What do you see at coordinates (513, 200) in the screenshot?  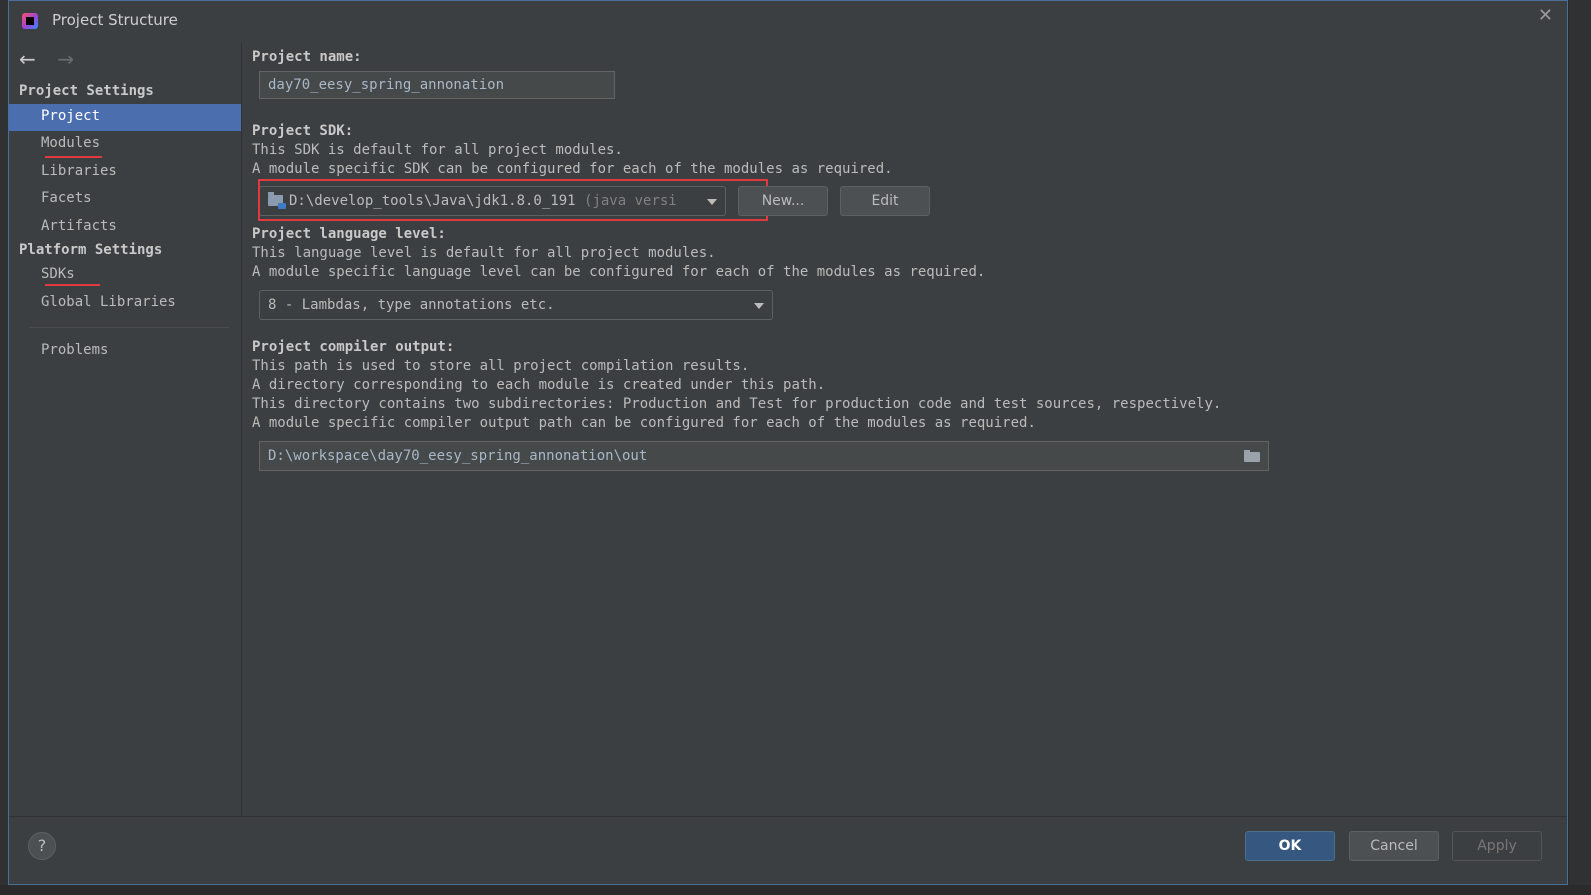 I see `sdk-highlight-annotation` at bounding box center [513, 200].